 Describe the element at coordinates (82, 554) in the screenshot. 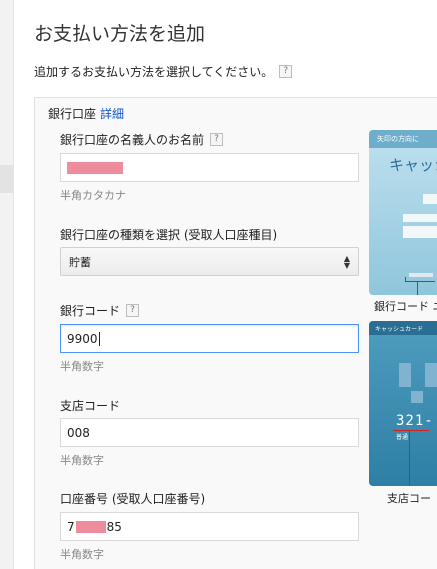

I see `account-number-hint: 半角数字` at that location.